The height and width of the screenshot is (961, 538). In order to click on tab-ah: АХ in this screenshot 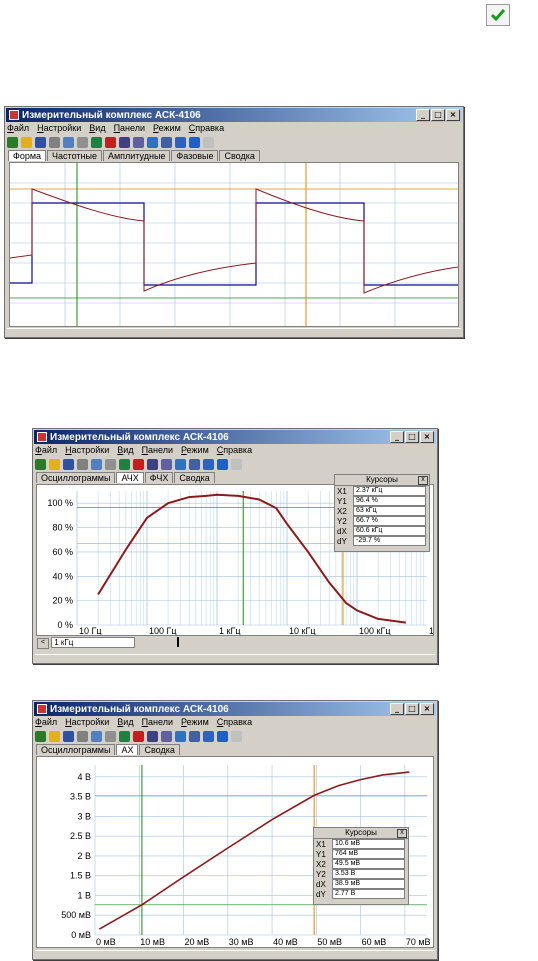, I will do `click(127, 749)`.